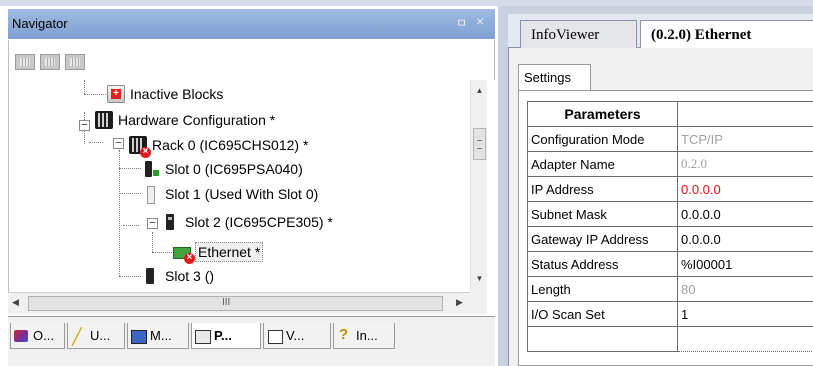 The height and width of the screenshot is (366, 813). Describe the element at coordinates (251, 60) in the screenshot. I see `navigator-toolbar` at that location.